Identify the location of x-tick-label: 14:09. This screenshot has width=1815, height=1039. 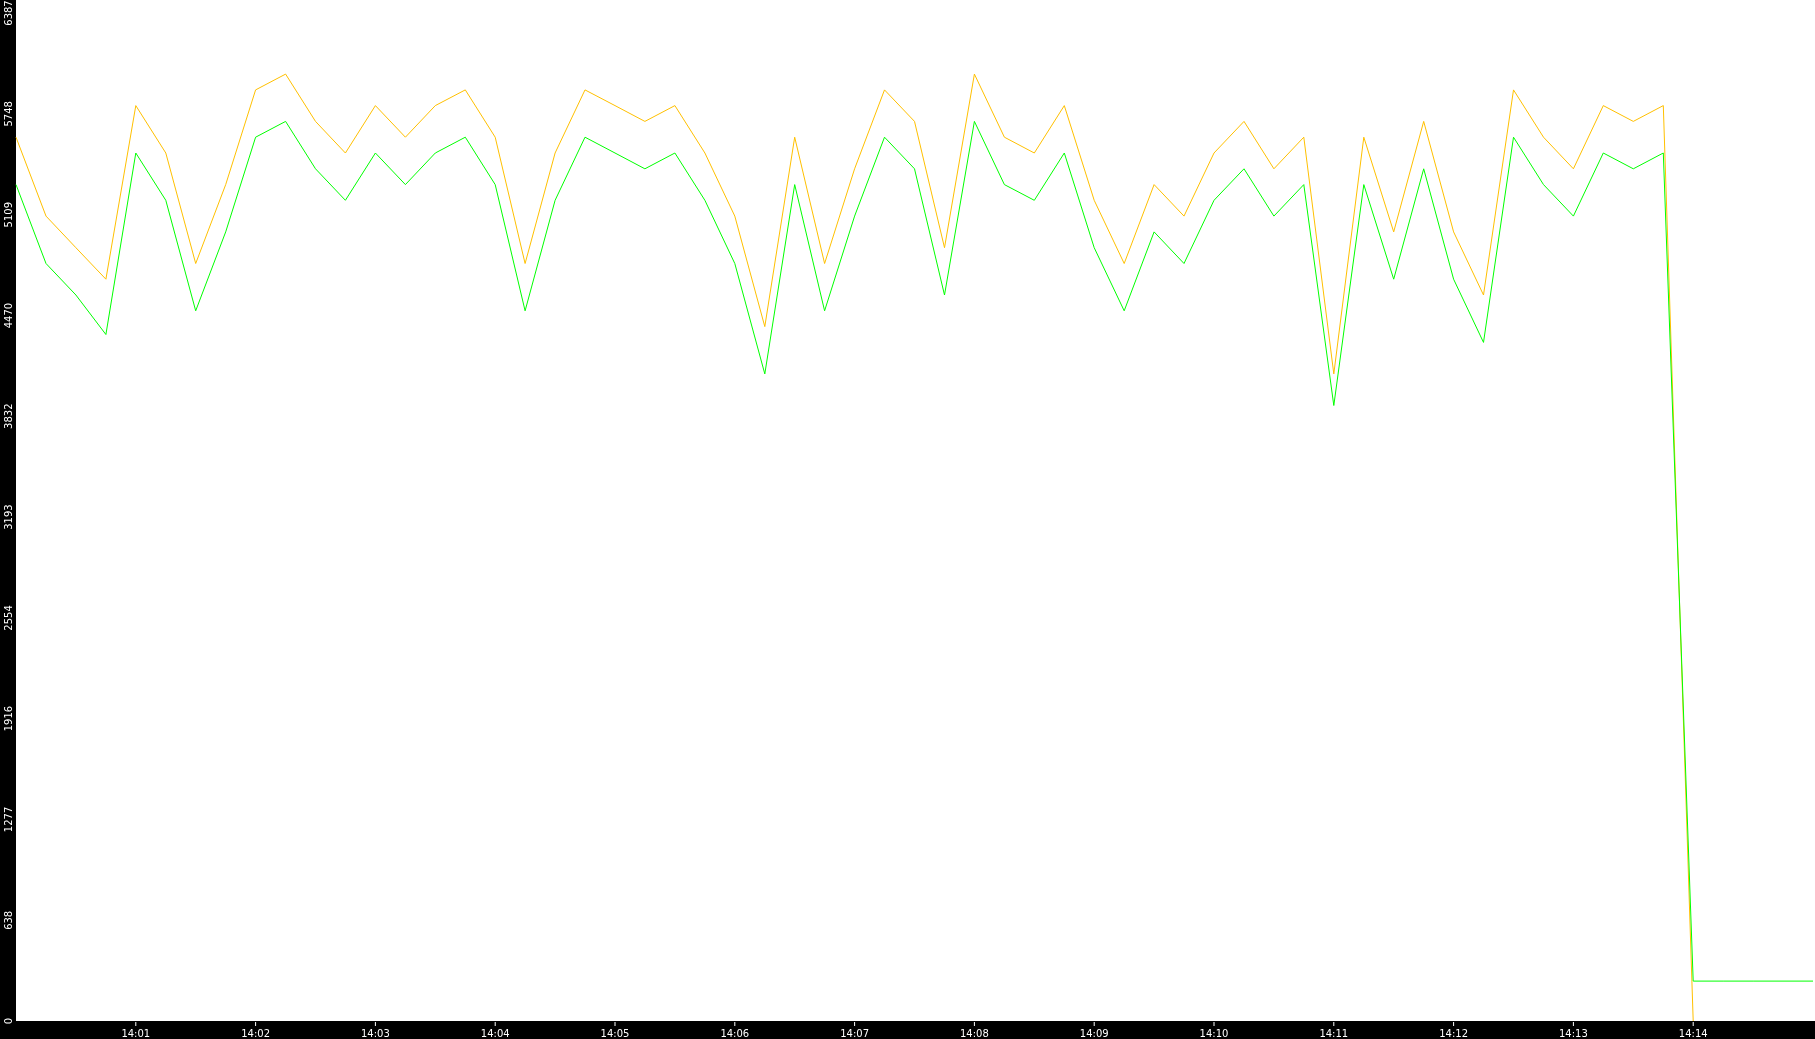
(1094, 1033).